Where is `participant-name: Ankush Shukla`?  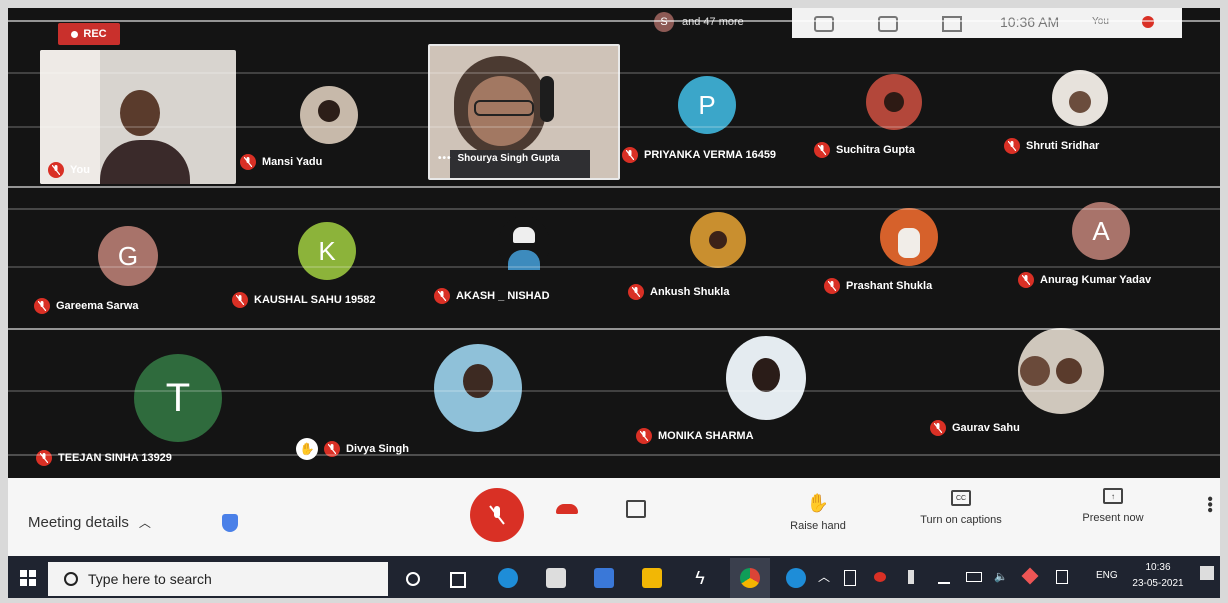 participant-name: Ankush Shukla is located at coordinates (678, 292).